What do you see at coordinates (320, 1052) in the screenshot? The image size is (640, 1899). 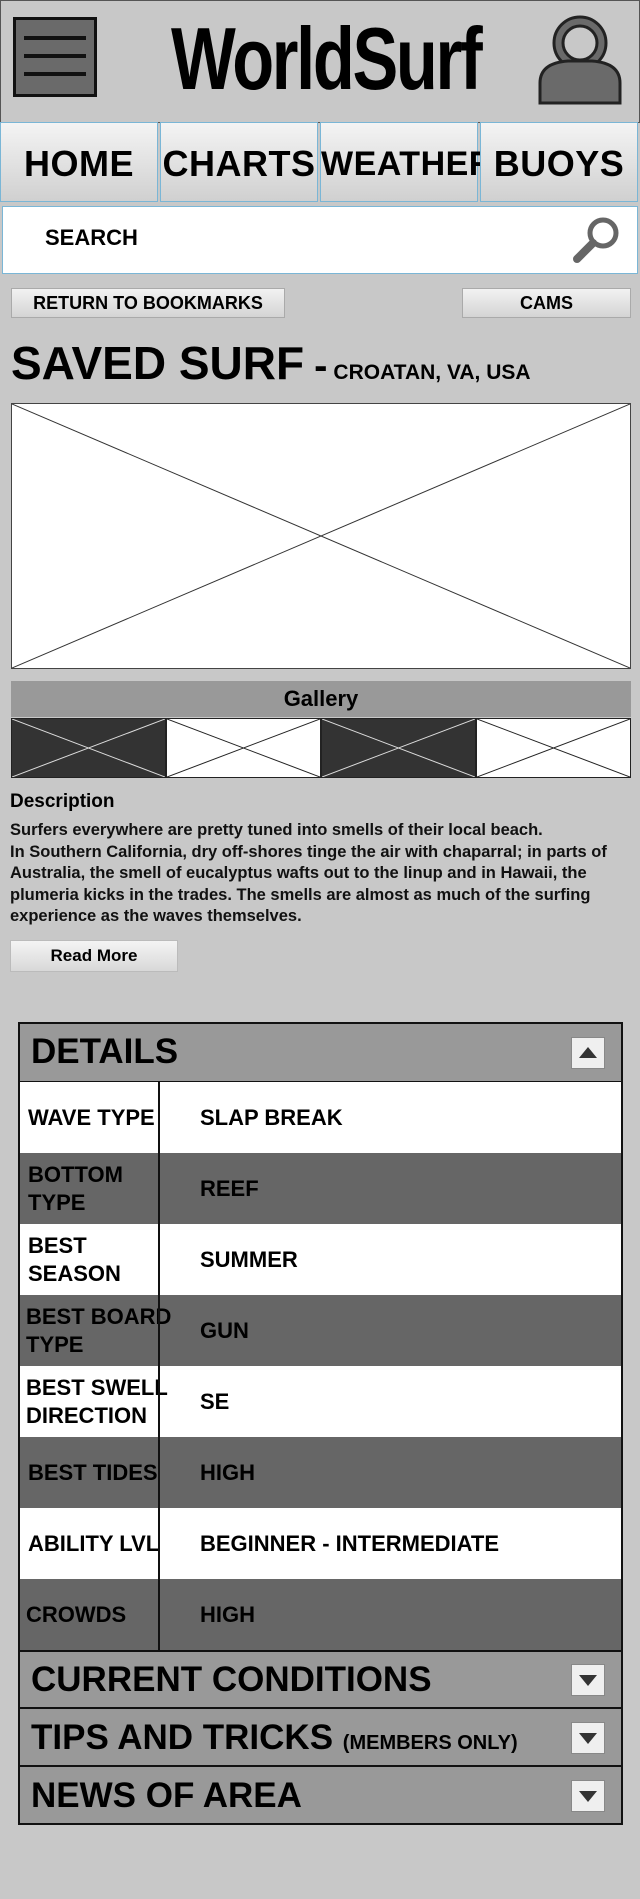 I see `details-accordion-header: DETAILS` at bounding box center [320, 1052].